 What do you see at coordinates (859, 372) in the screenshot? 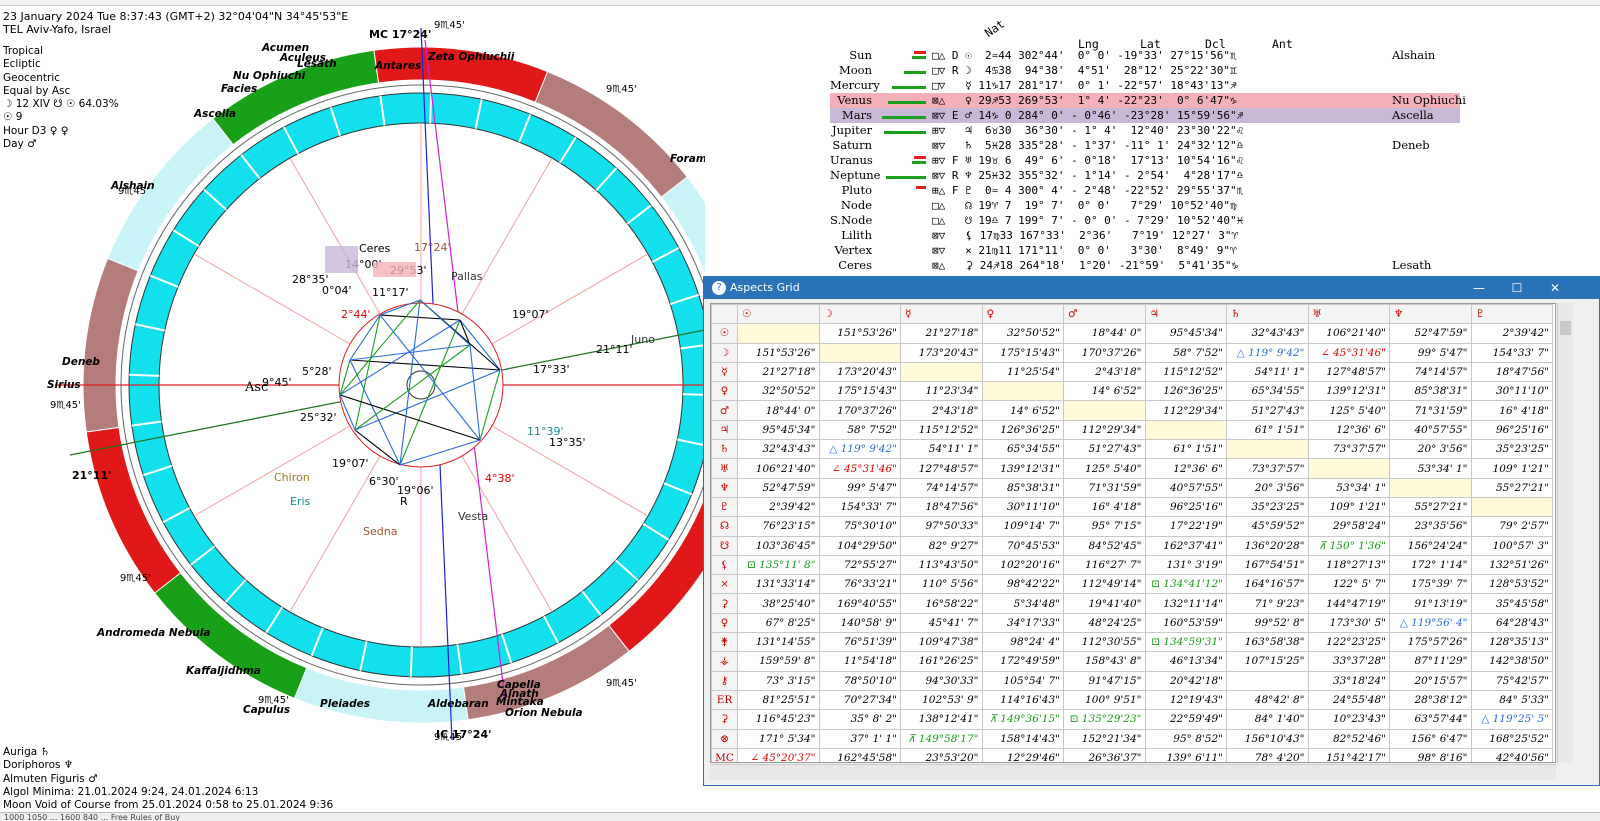
I see `grid-cell: 173°20'43"` at bounding box center [859, 372].